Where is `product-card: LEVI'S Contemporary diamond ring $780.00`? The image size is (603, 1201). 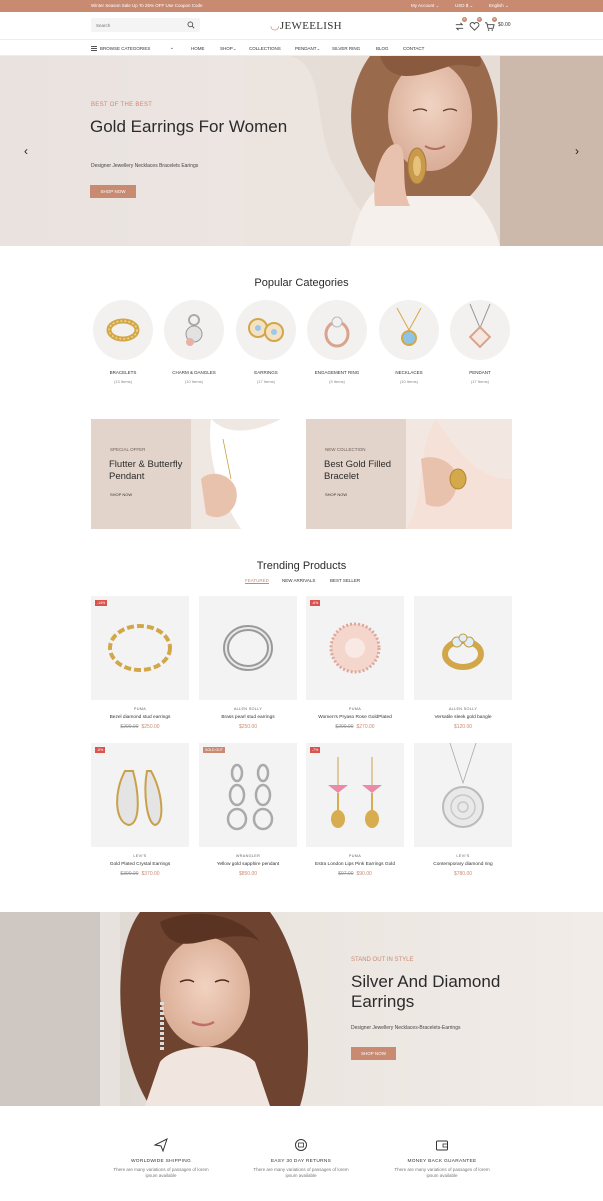 product-card: LEVI'S Contemporary diamond ring $780.00 is located at coordinates (463, 813).